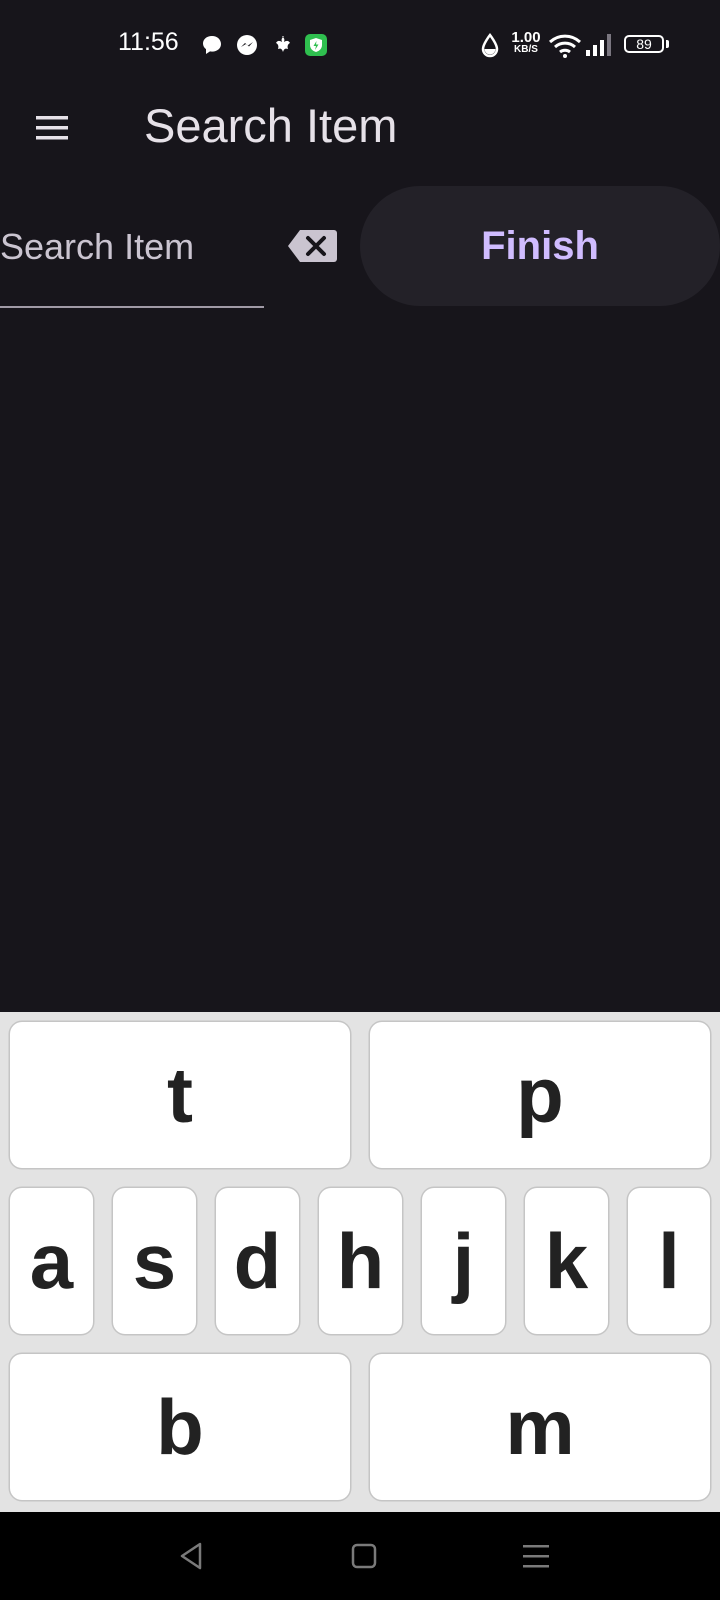 This screenshot has height=1600, width=720. I want to click on recents-icon, so click(536, 1556).